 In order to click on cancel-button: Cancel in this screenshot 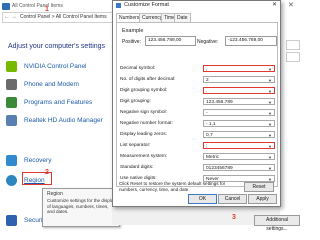, I will do `click(232, 199)`.